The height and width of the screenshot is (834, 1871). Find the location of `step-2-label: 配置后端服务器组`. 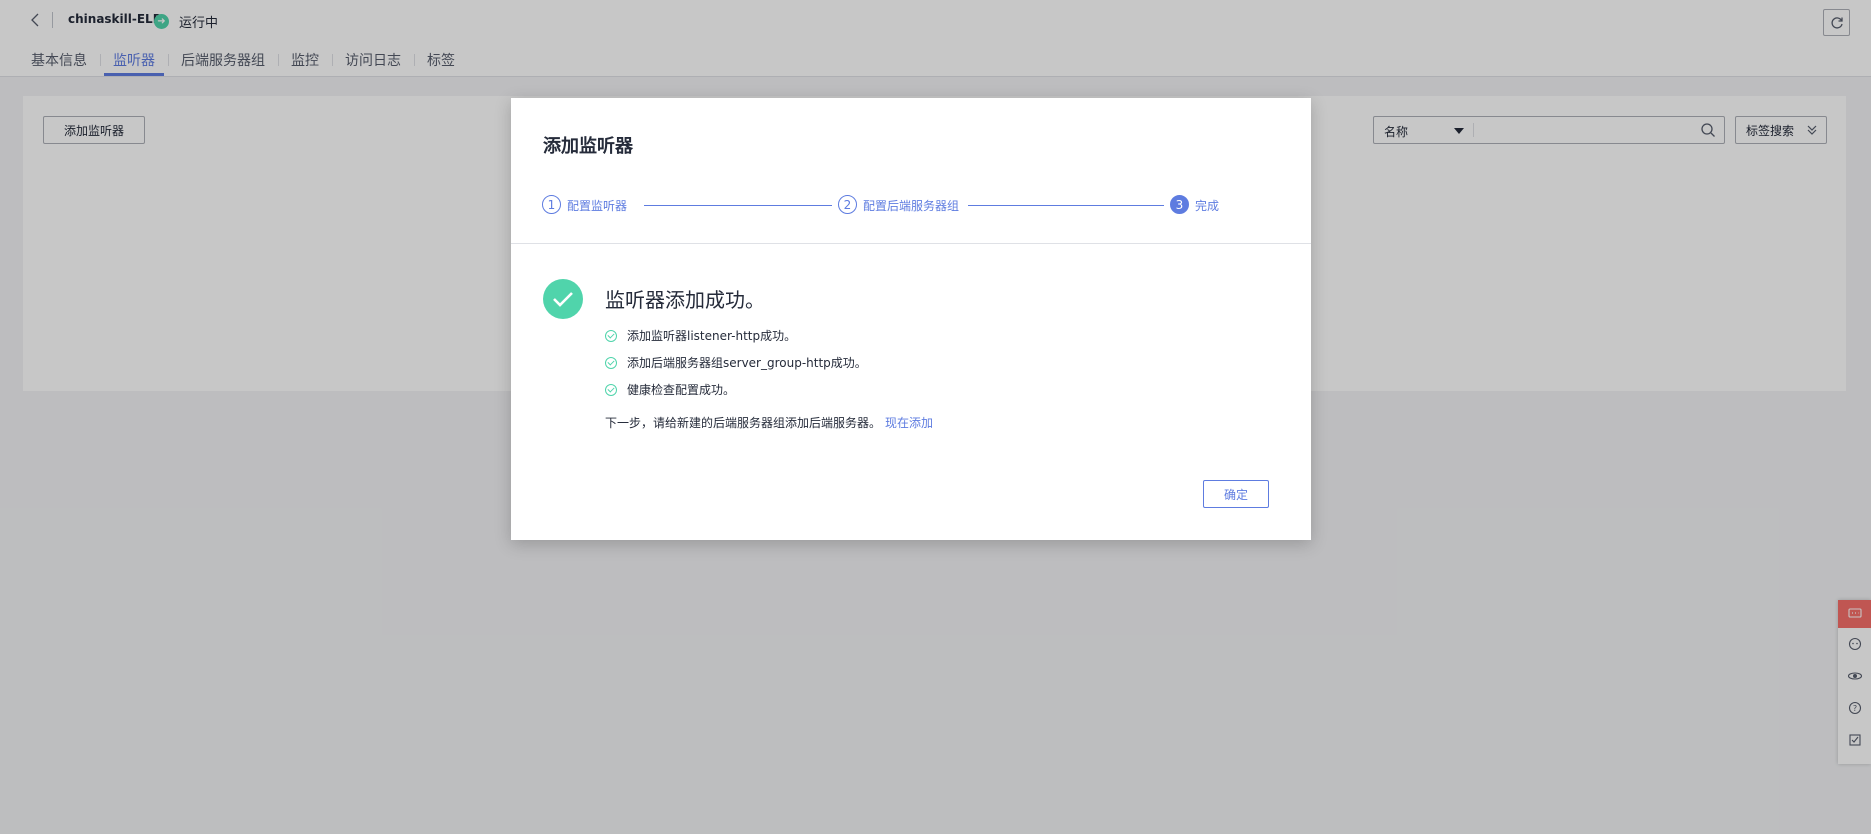

step-2-label: 配置后端服务器组 is located at coordinates (911, 206).